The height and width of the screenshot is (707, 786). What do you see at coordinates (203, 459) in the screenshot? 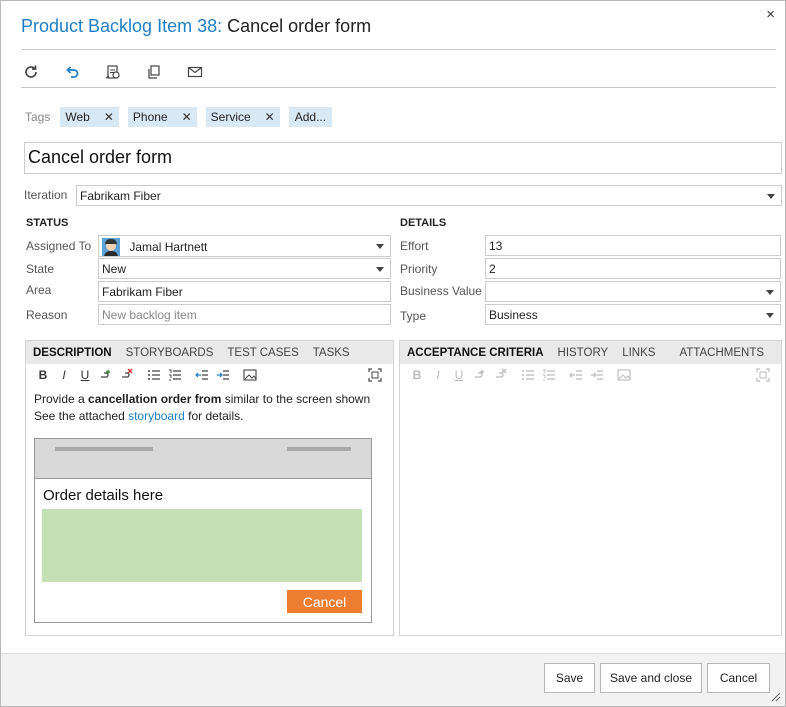
I see `mockup-header` at bounding box center [203, 459].